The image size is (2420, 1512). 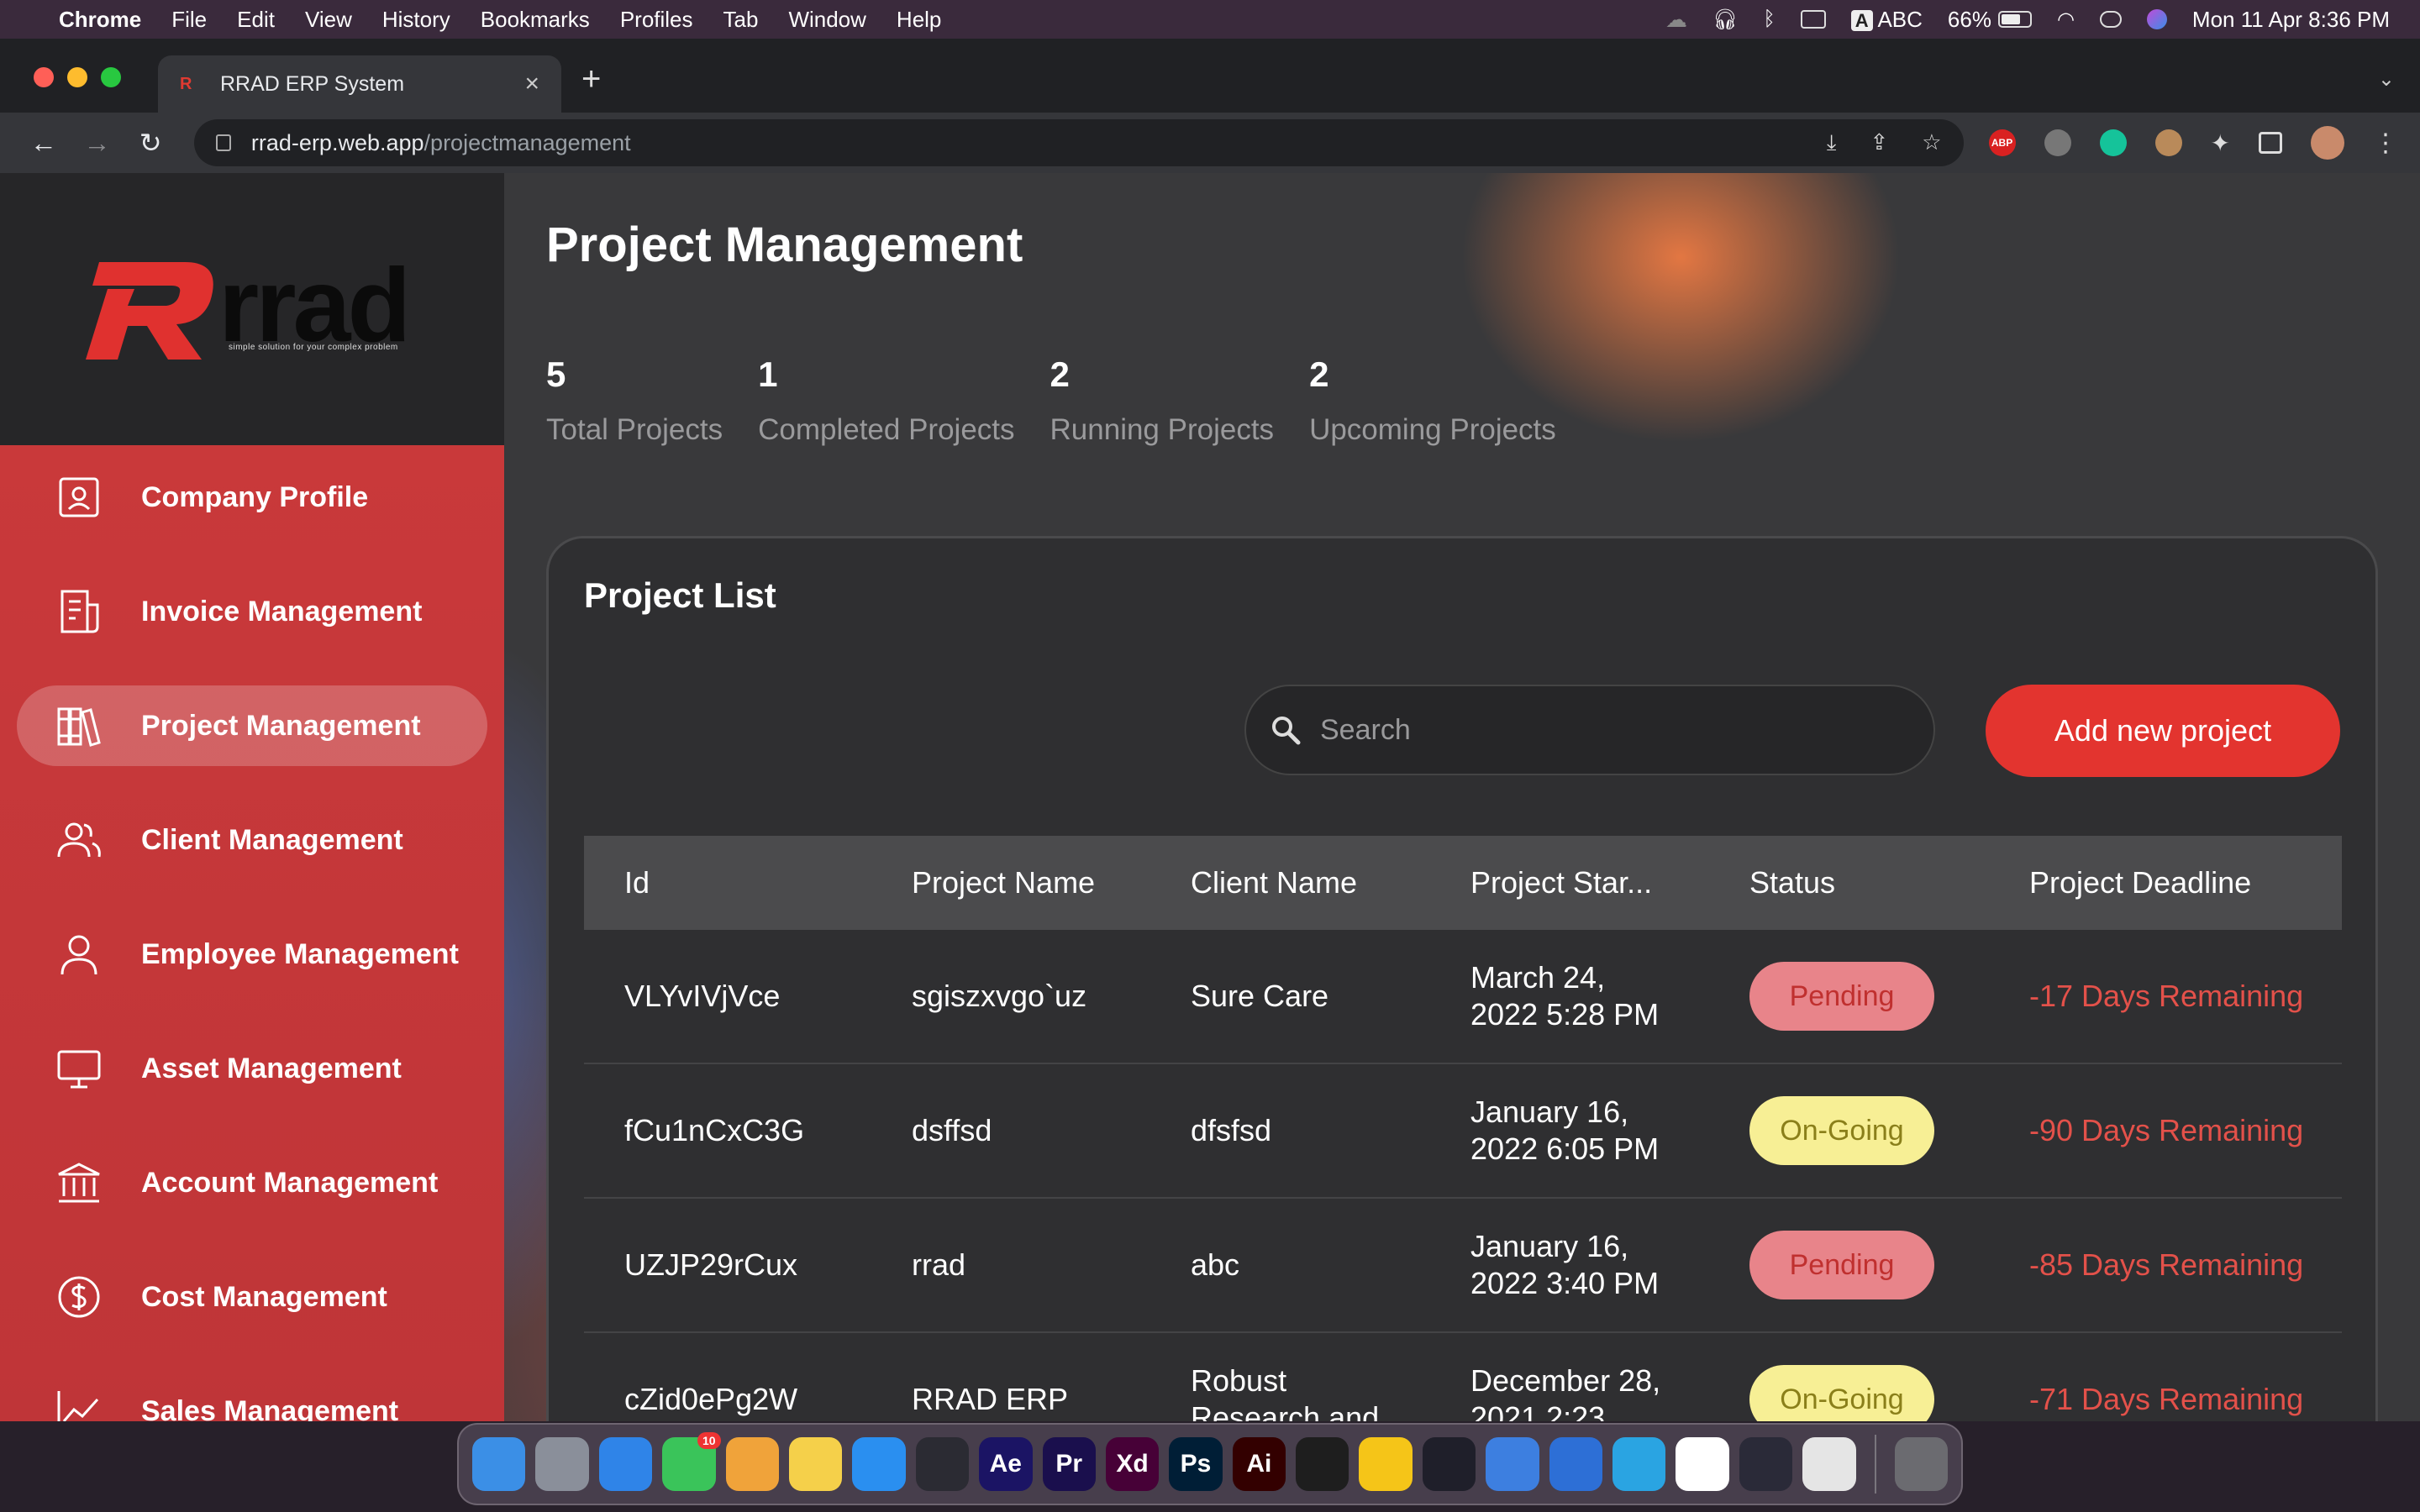 I want to click on sidebar-item-employee-management: Employee Management, so click(x=252, y=954).